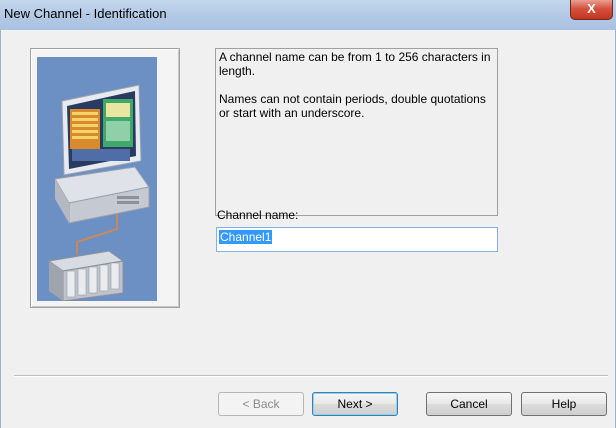  I want to click on button-separator, so click(311, 376).